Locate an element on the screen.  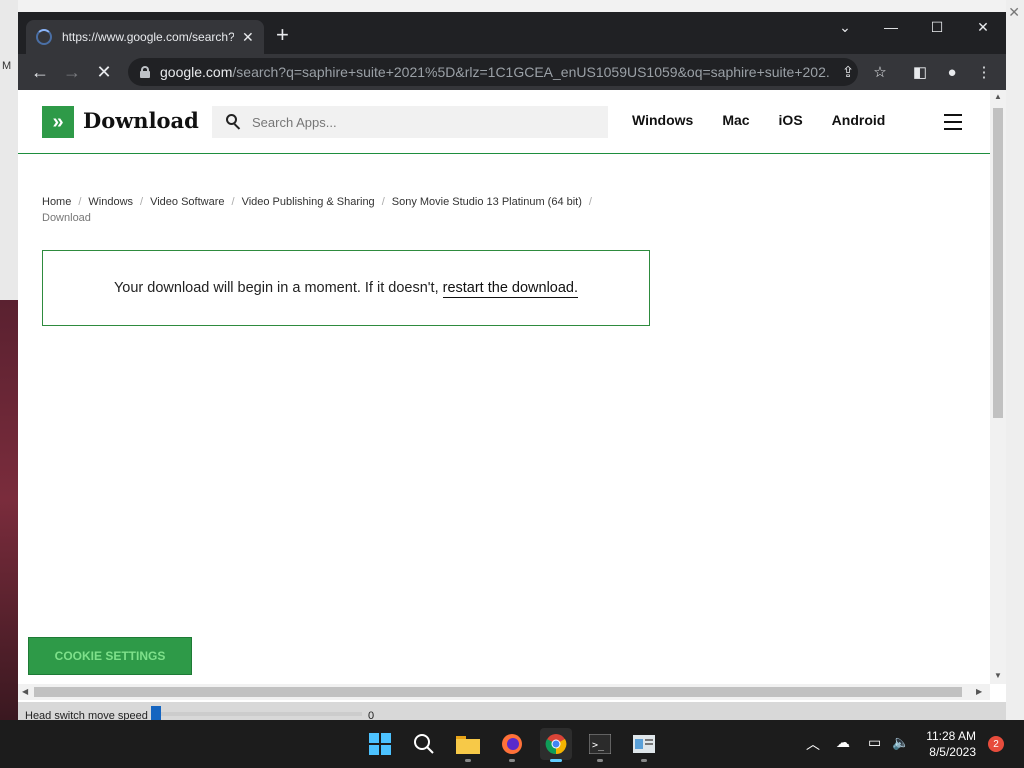
maximize-button: ☐ is located at coordinates (937, 27).